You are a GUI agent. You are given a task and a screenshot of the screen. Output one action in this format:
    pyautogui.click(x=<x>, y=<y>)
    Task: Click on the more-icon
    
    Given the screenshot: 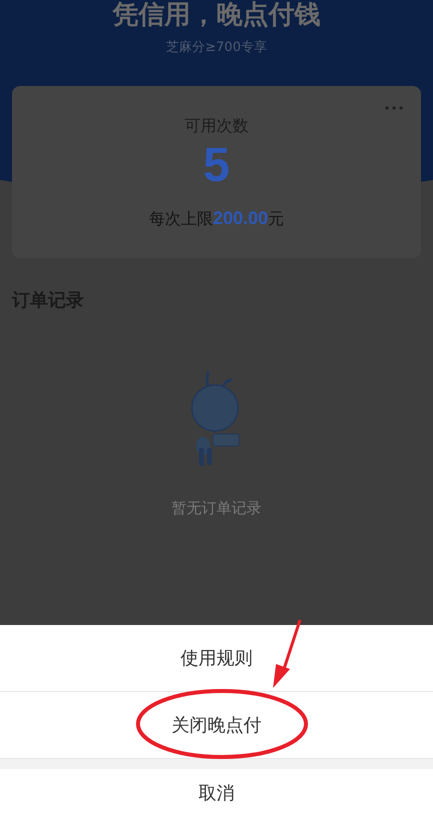 What is the action you would take?
    pyautogui.click(x=394, y=108)
    